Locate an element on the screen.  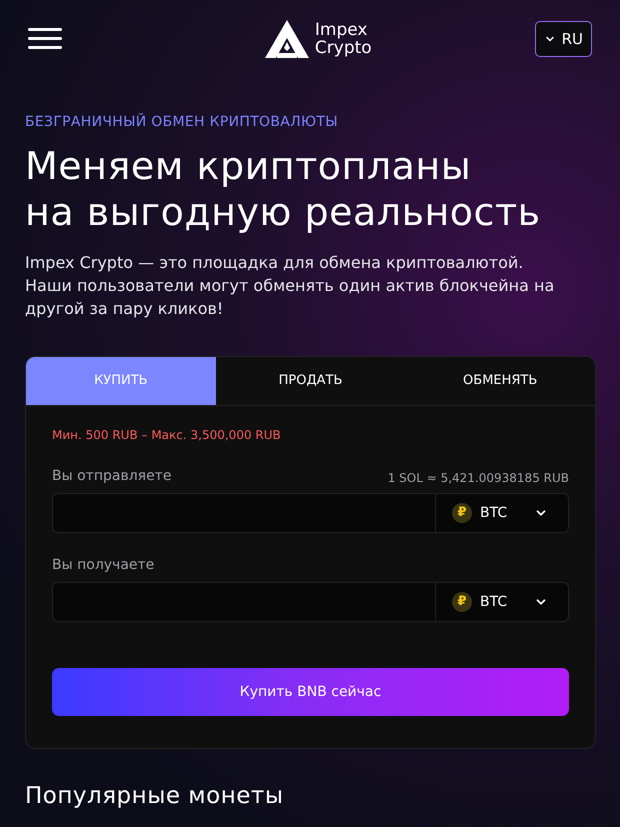
logo-text: Crypto is located at coordinates (343, 48).